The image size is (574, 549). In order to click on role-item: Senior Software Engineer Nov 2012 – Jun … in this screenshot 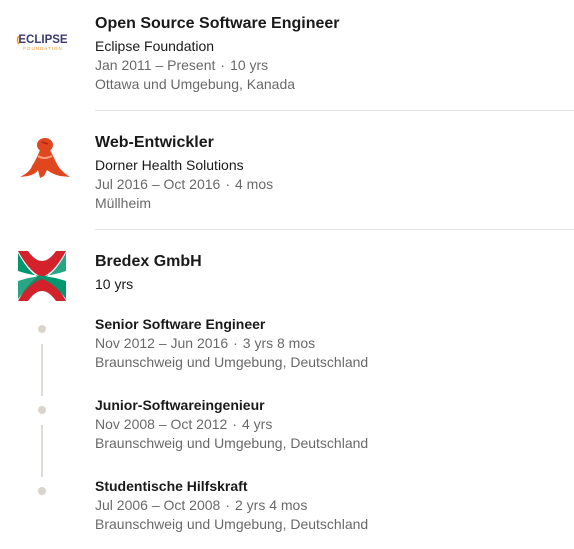, I will do `click(231, 343)`.